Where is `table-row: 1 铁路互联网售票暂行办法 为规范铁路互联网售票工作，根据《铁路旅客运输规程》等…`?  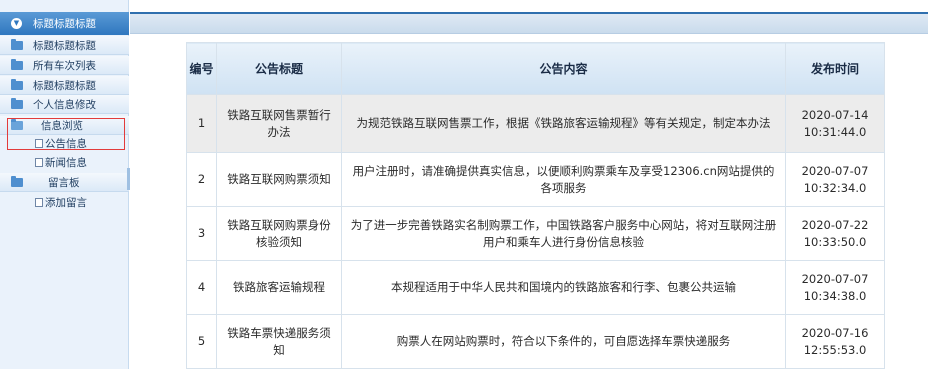
table-row: 1 铁路互联网售票暂行办法 为规范铁路互联网售票工作，根据《铁路旅客运输规程》等… is located at coordinates (535, 123).